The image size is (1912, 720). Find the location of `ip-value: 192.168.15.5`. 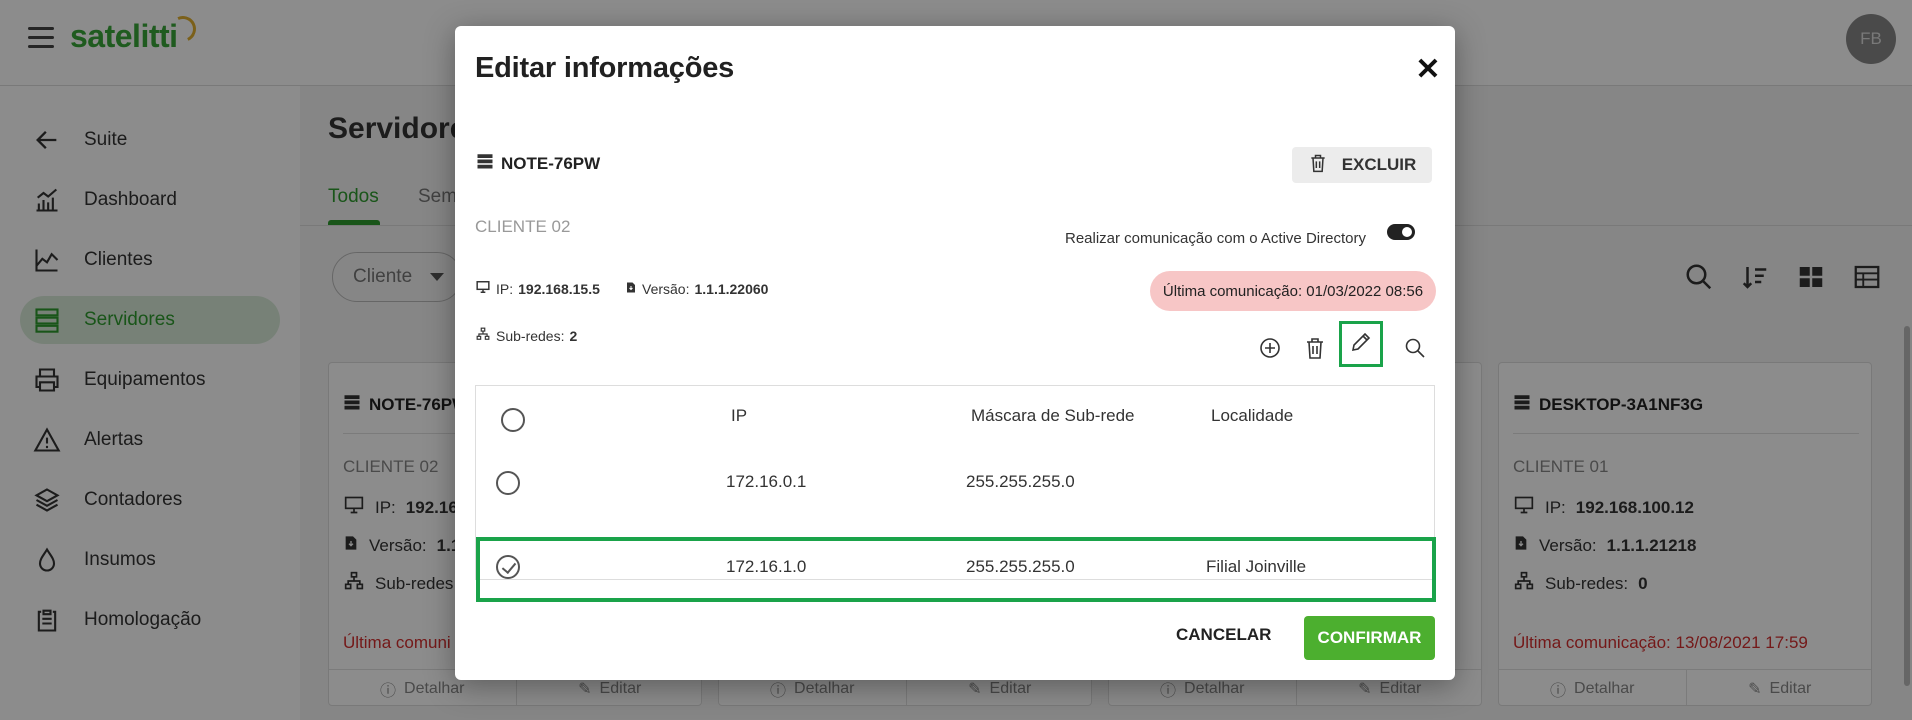

ip-value: 192.168.15.5 is located at coordinates (559, 288).